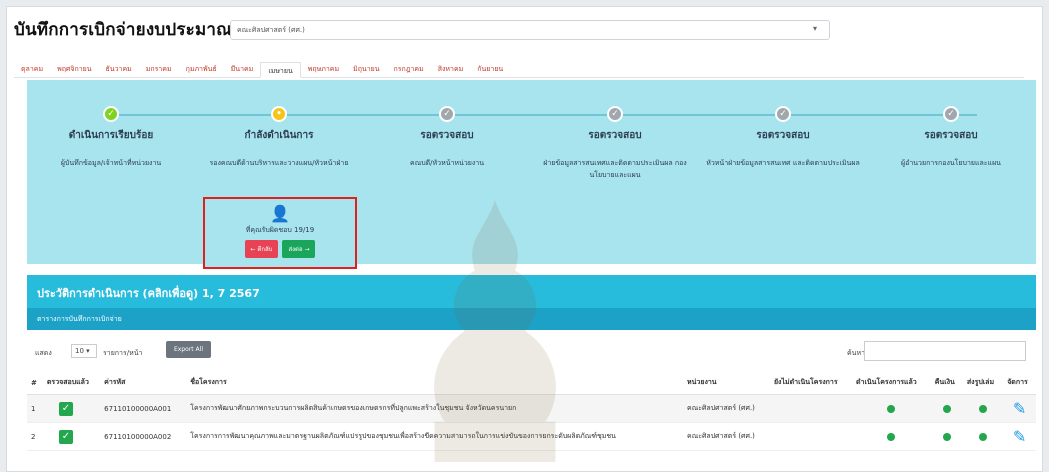 The width and height of the screenshot is (1049, 472). I want to click on month-tab: พฤษภาคม, so click(323, 69).